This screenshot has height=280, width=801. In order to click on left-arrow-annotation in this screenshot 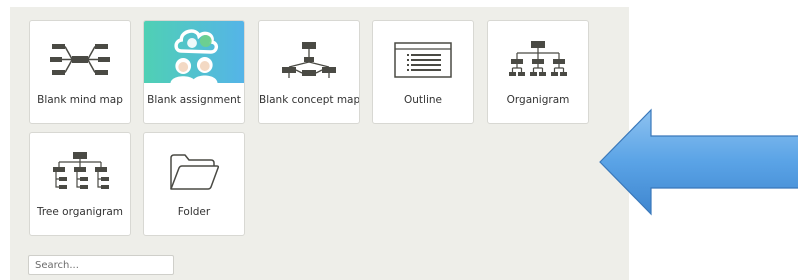, I will do `click(698, 162)`.